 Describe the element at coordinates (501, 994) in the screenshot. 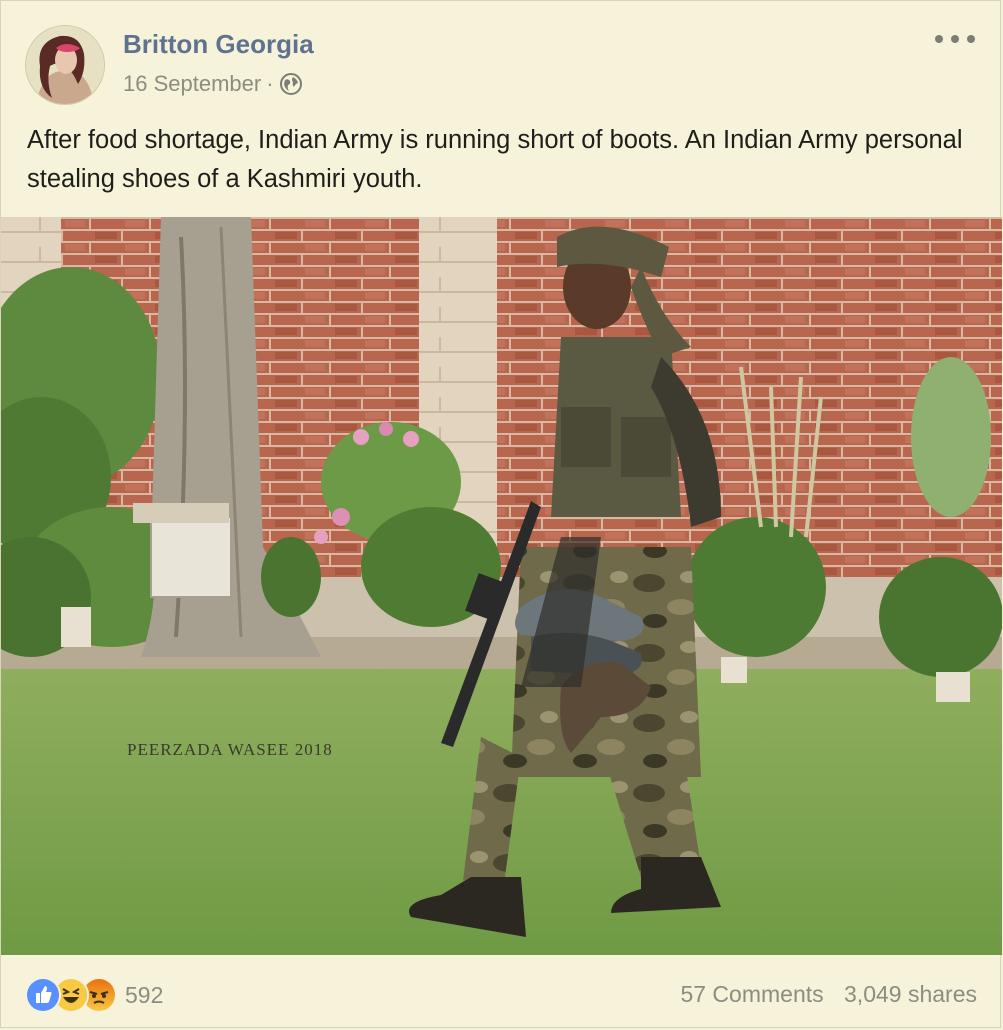

I see `post-footer: 592 57 Comments 3,049 shares` at that location.